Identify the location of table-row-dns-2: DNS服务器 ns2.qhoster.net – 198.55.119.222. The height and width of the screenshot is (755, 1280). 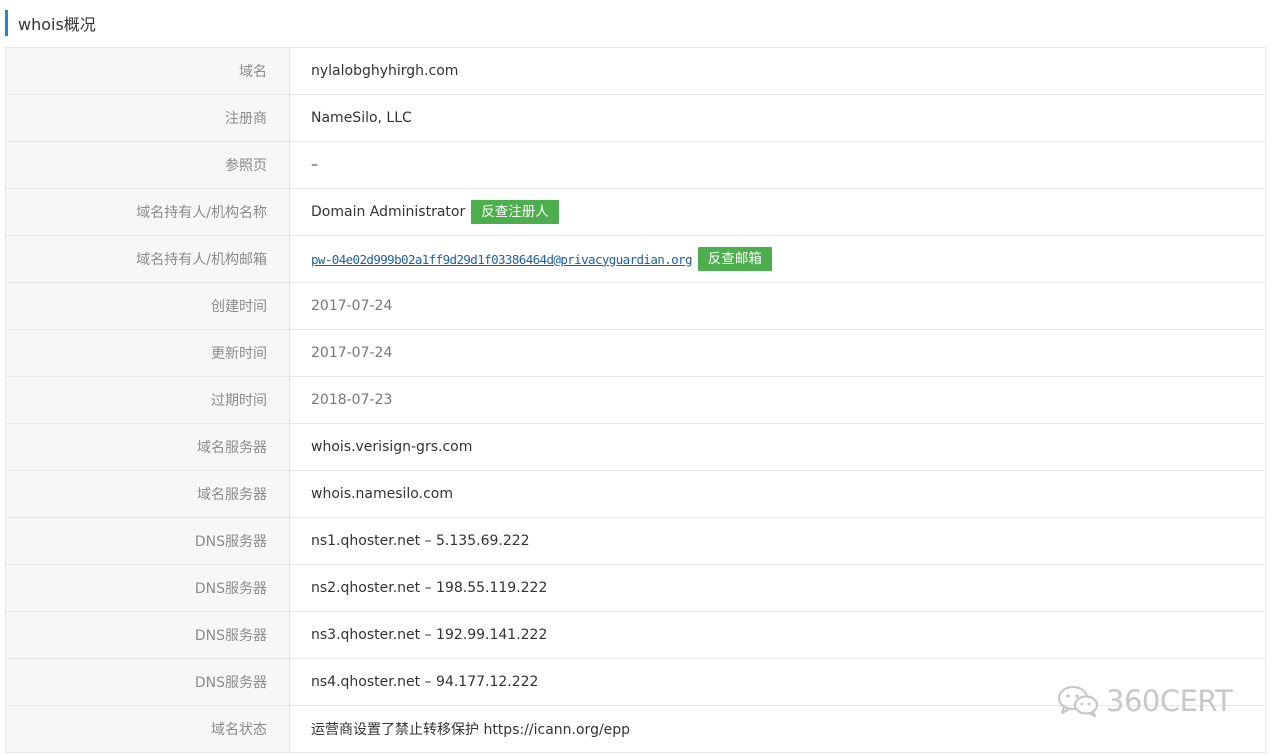
(636, 588).